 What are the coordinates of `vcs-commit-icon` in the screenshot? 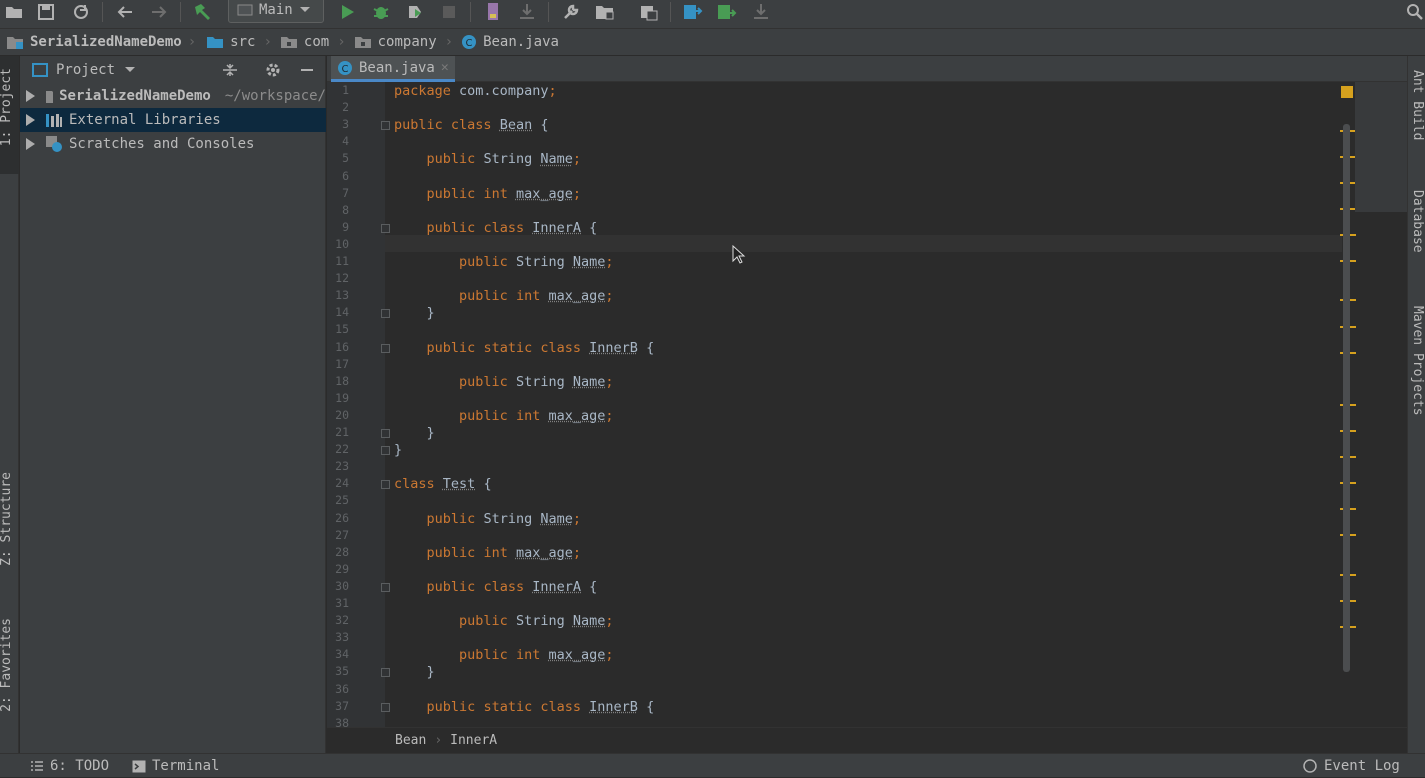 It's located at (727, 12).